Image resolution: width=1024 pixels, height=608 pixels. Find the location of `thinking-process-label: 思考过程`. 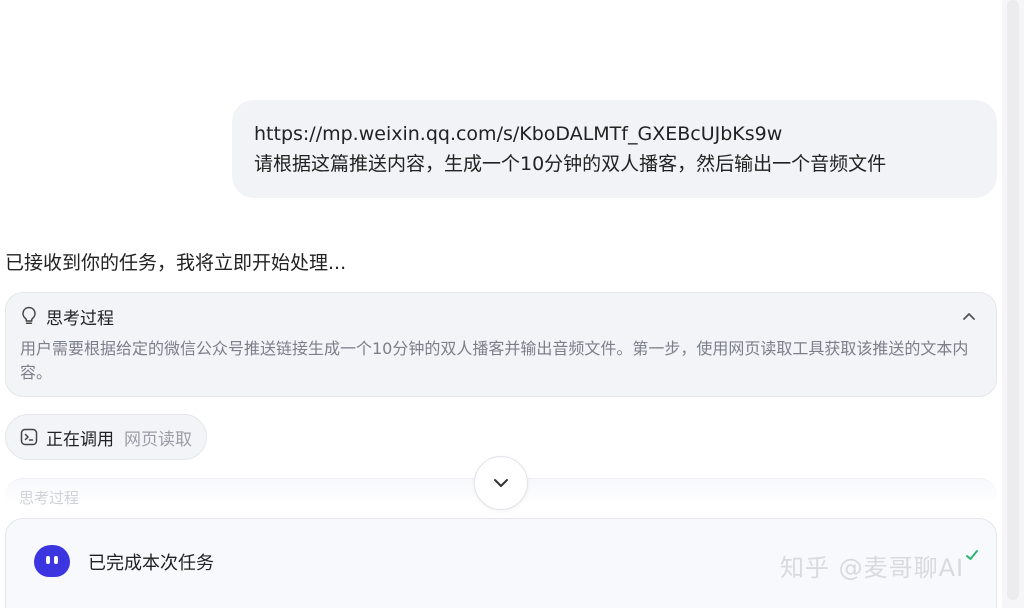

thinking-process-label: 思考过程 is located at coordinates (80, 318).